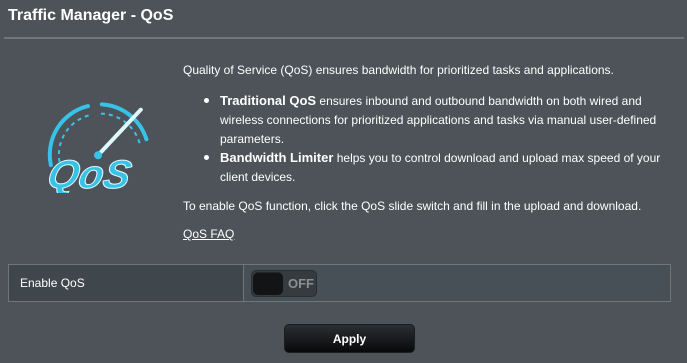  I want to click on apply-button: Apply, so click(349, 338).